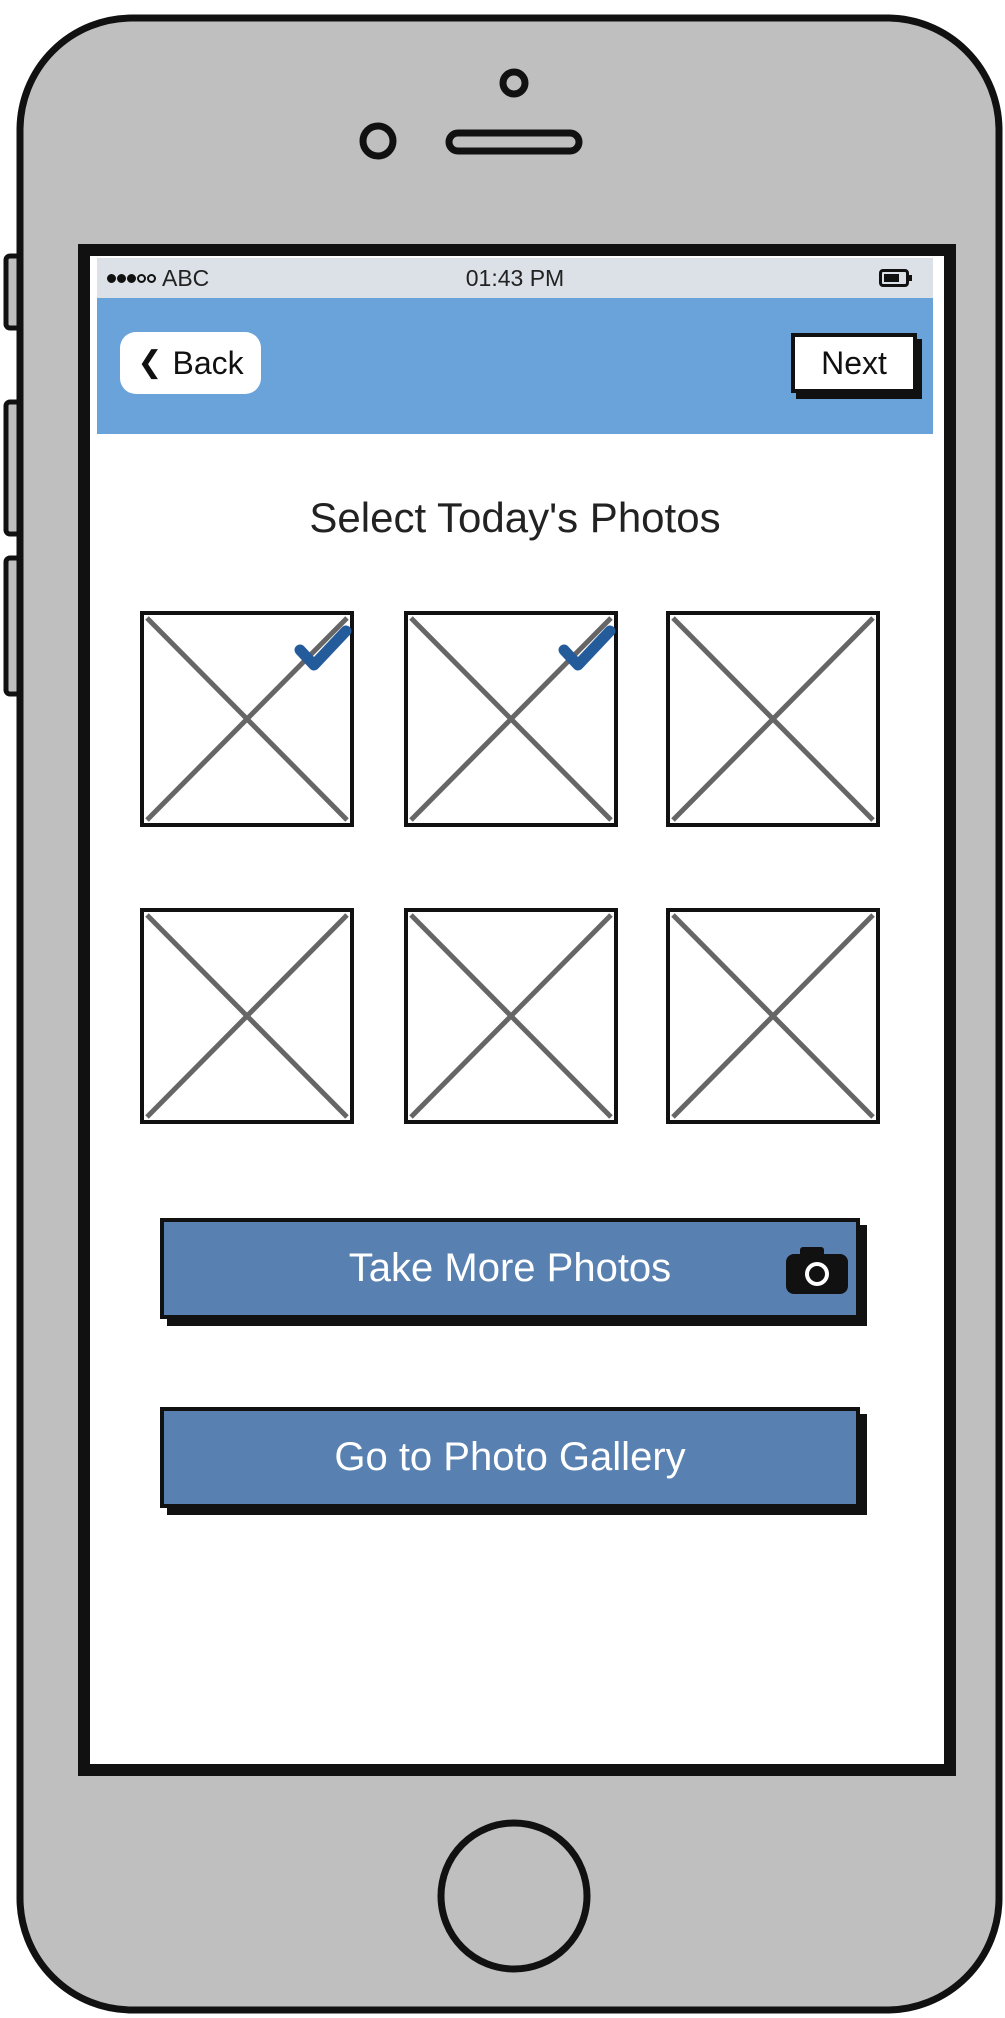 The width and height of the screenshot is (1005, 2018). I want to click on home-button, so click(514, 1896).